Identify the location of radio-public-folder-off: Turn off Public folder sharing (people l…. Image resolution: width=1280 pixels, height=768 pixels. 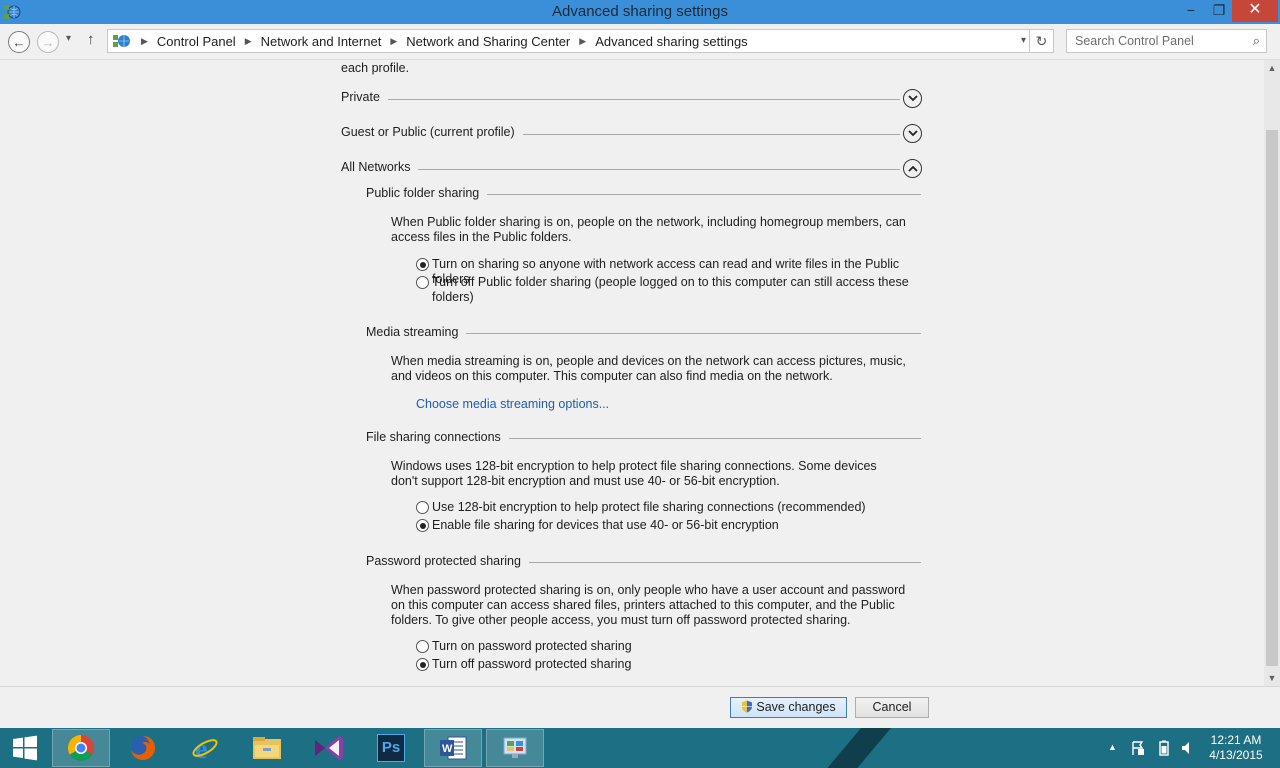
(666, 290).